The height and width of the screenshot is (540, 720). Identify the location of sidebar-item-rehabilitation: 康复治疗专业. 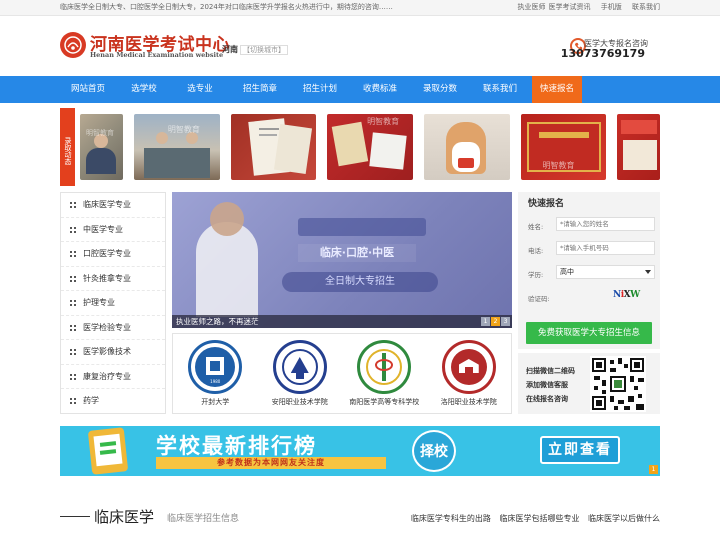
(113, 377).